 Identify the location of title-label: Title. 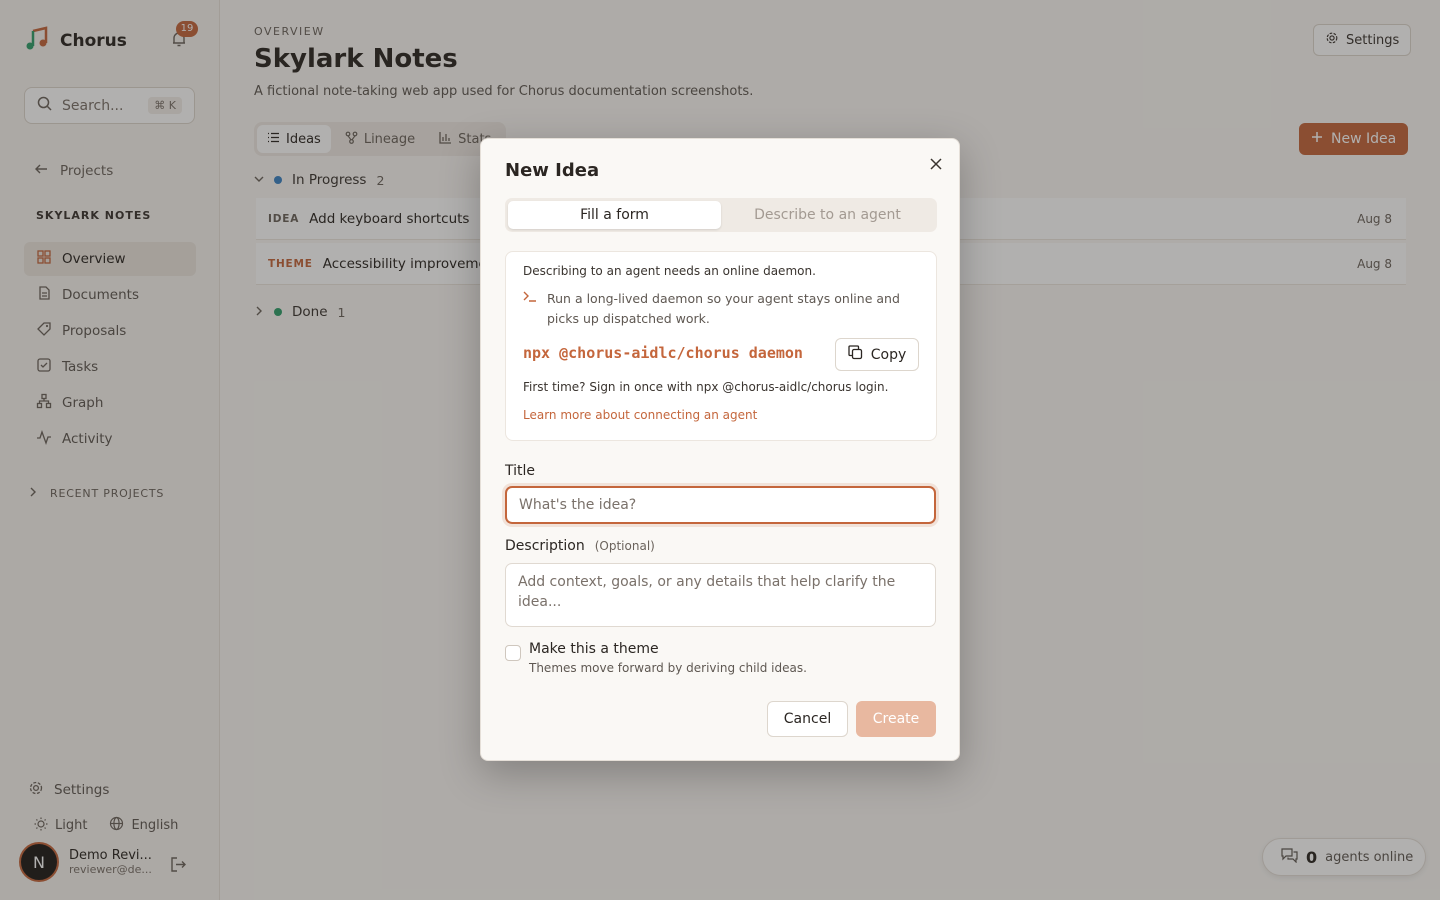
(520, 471).